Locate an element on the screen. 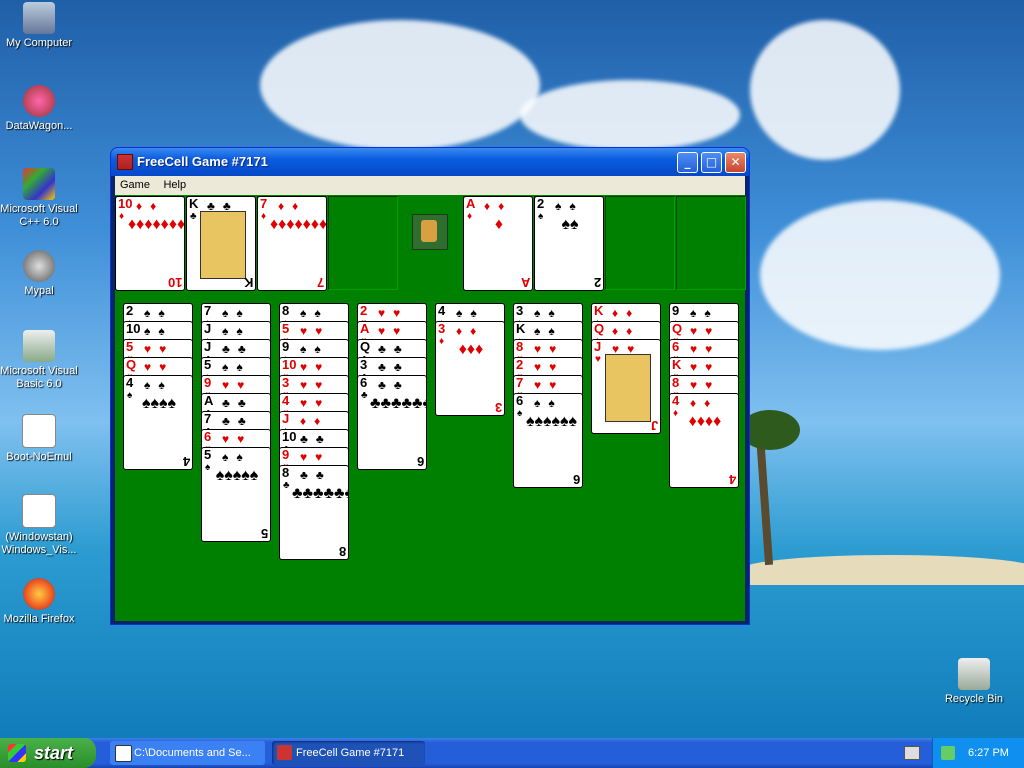 The width and height of the screenshot is (1024, 768). freecell-app-icon is located at coordinates (125, 162).